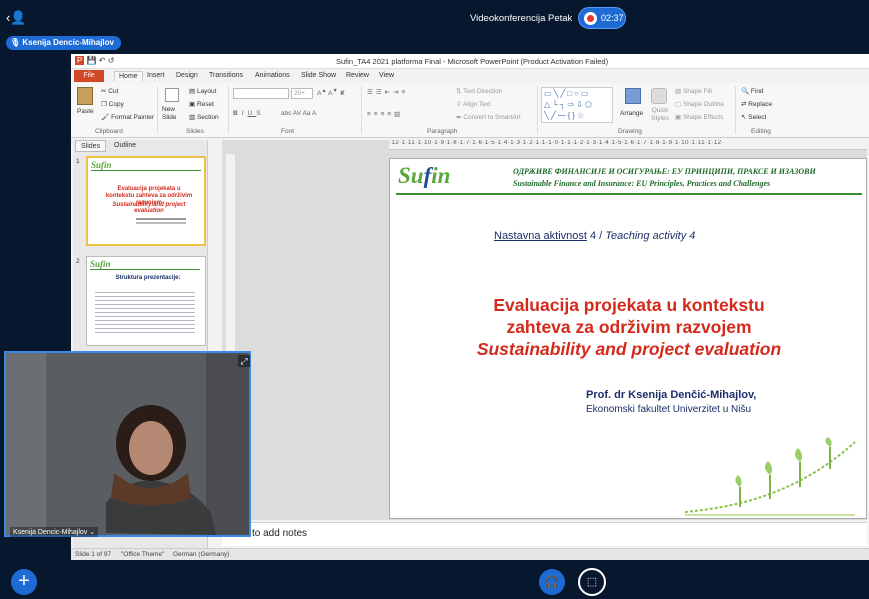 Image resolution: width=869 pixels, height=599 pixels. What do you see at coordinates (424, 175) in the screenshot?
I see `sufin-logo: Sufin` at bounding box center [424, 175].